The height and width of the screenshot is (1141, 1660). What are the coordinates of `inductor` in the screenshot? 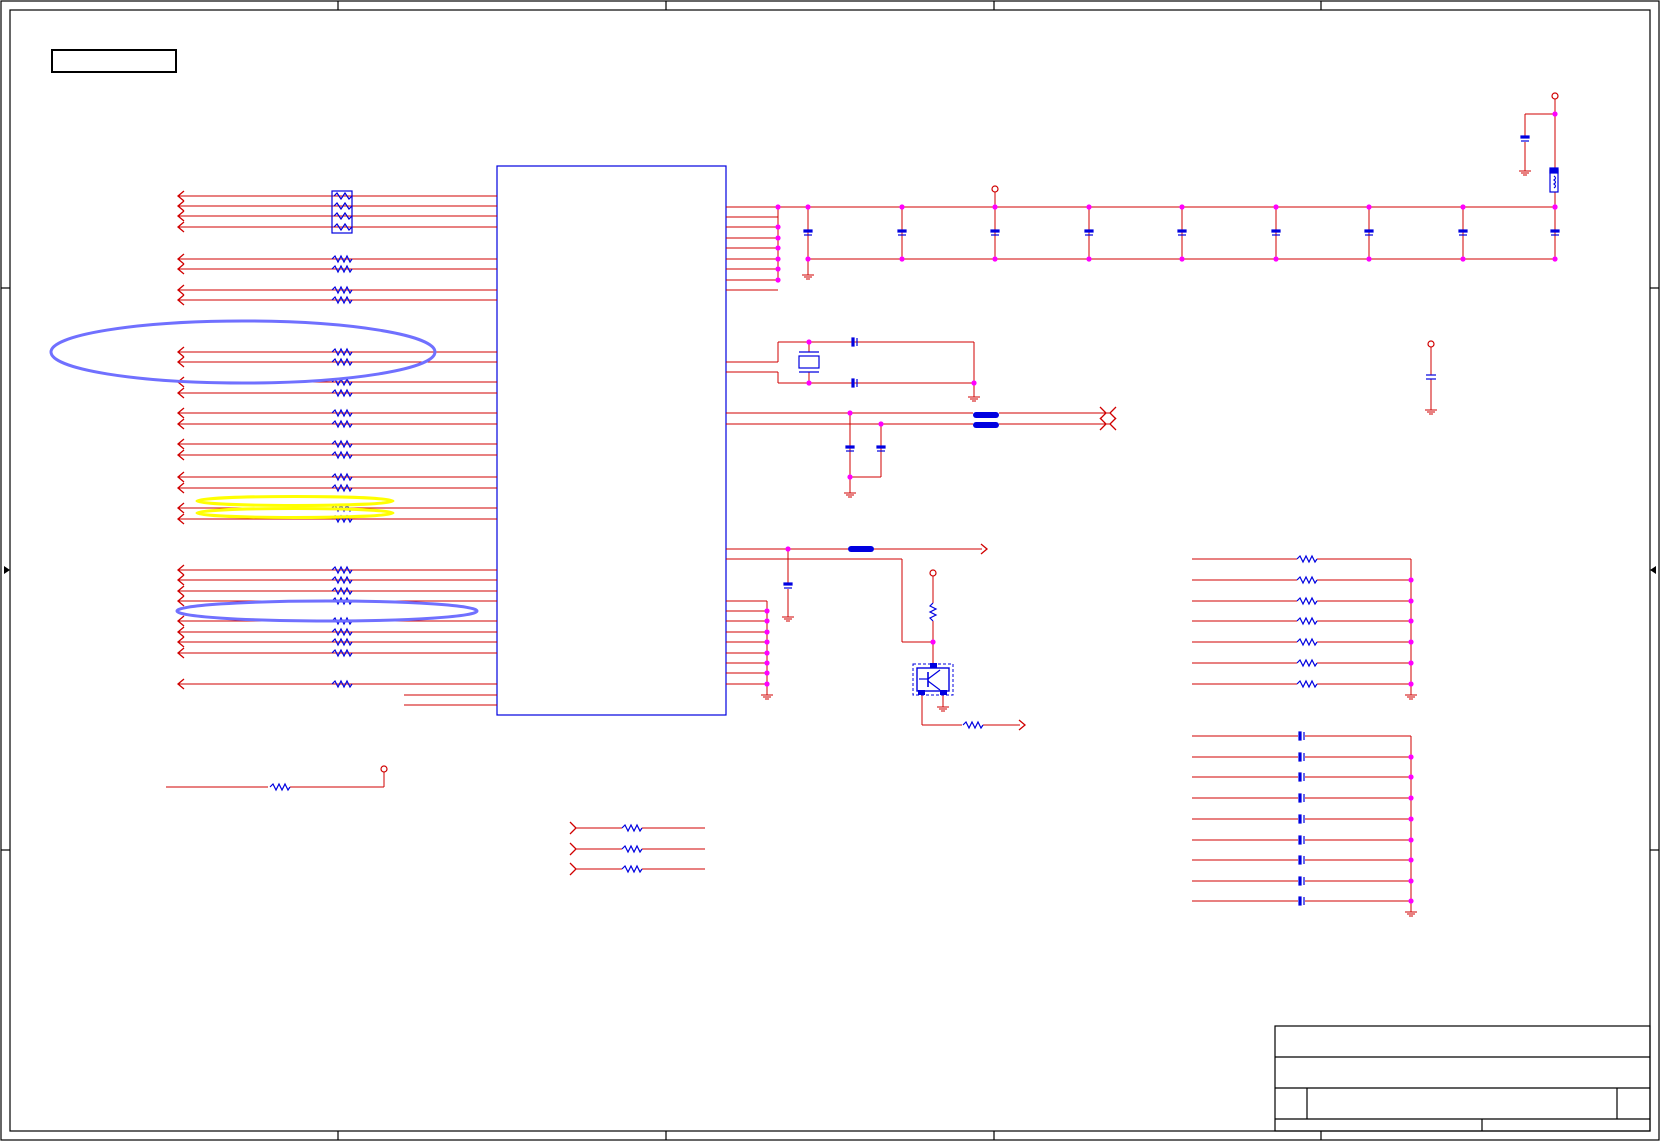 It's located at (1554, 180).